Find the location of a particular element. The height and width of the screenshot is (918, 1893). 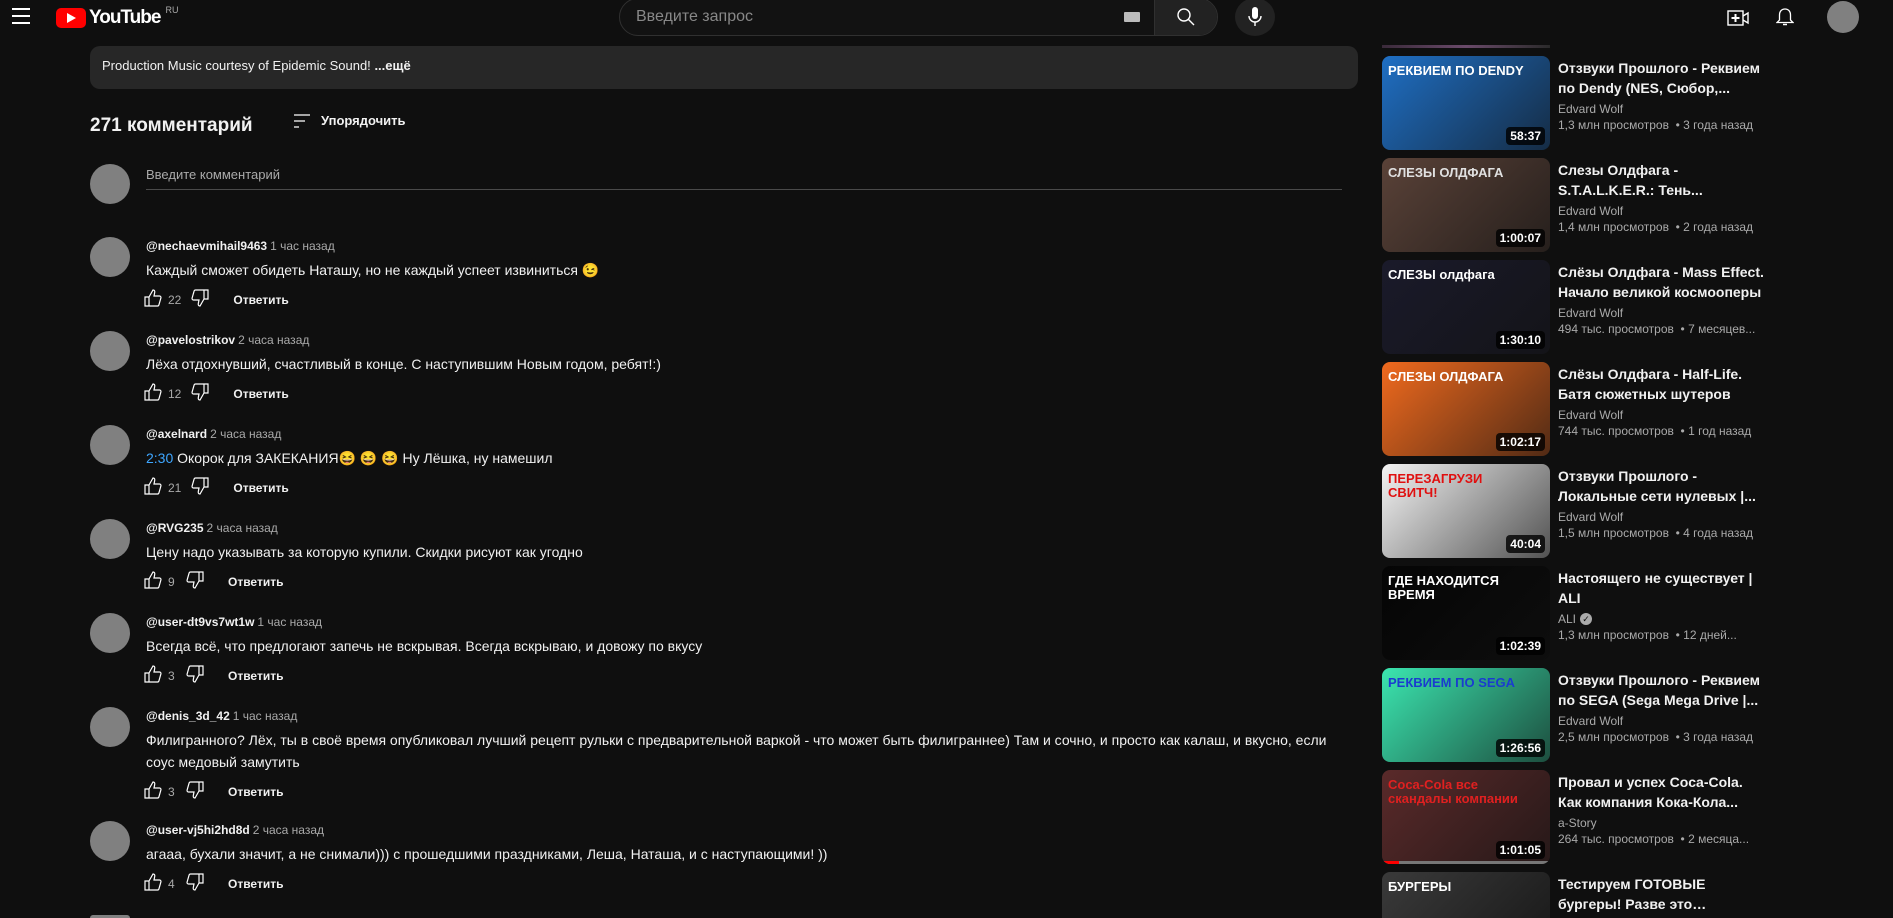

video-thumbnail: СЛЕЗЫ ОЛДФАГА 1:00:07 is located at coordinates (1466, 205).